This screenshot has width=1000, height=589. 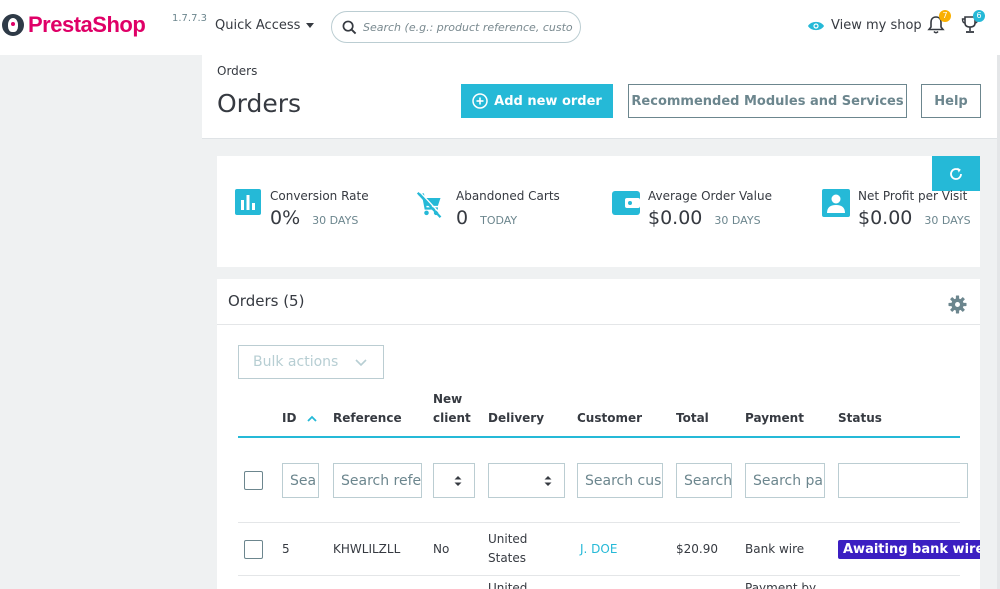 I want to click on refresh-kpi-button, so click(x=956, y=173).